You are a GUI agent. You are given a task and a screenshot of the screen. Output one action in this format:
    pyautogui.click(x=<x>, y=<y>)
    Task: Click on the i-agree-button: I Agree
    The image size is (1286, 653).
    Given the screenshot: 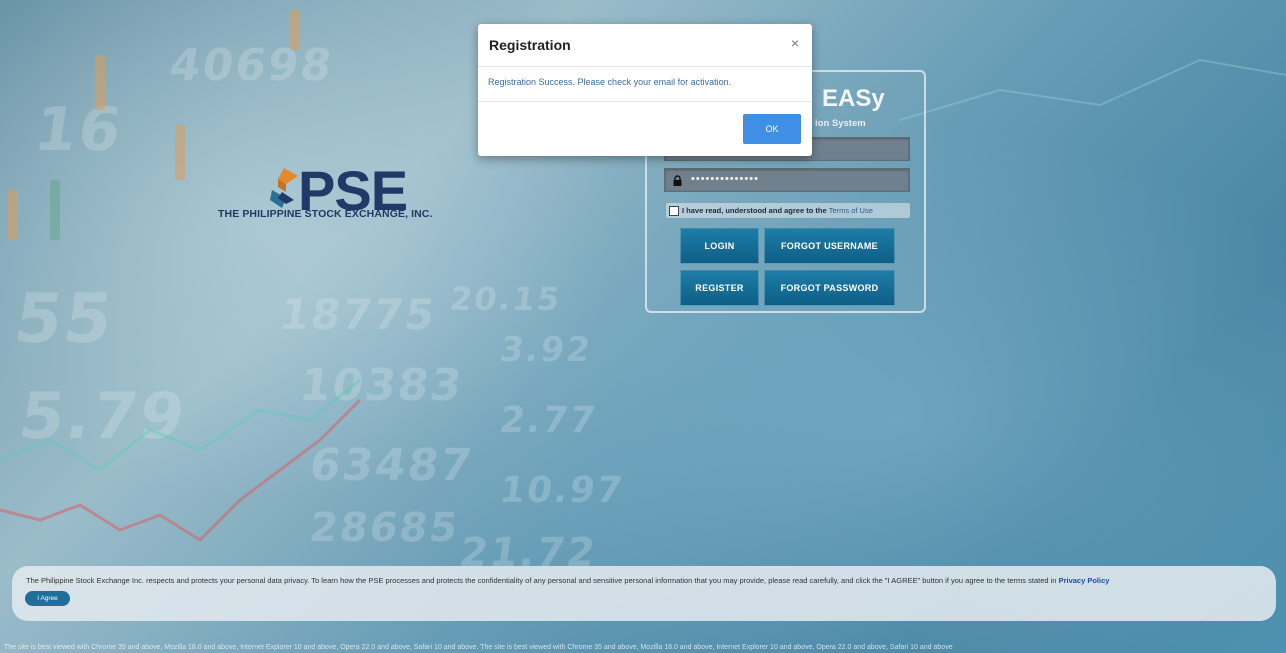 What is the action you would take?
    pyautogui.click(x=47, y=598)
    